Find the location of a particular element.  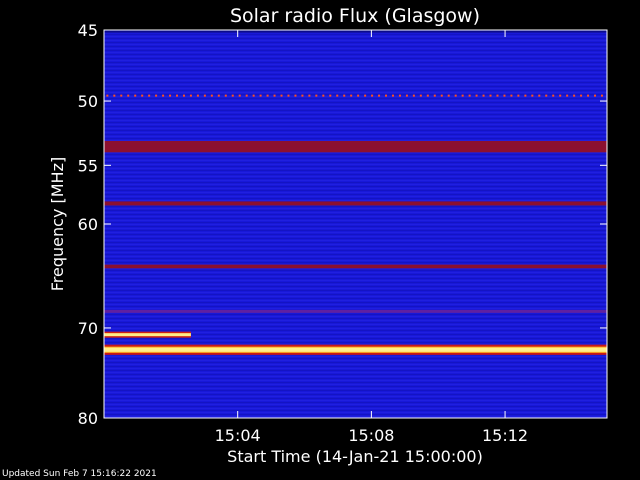

y-tick-label: 80 is located at coordinates (88, 418).